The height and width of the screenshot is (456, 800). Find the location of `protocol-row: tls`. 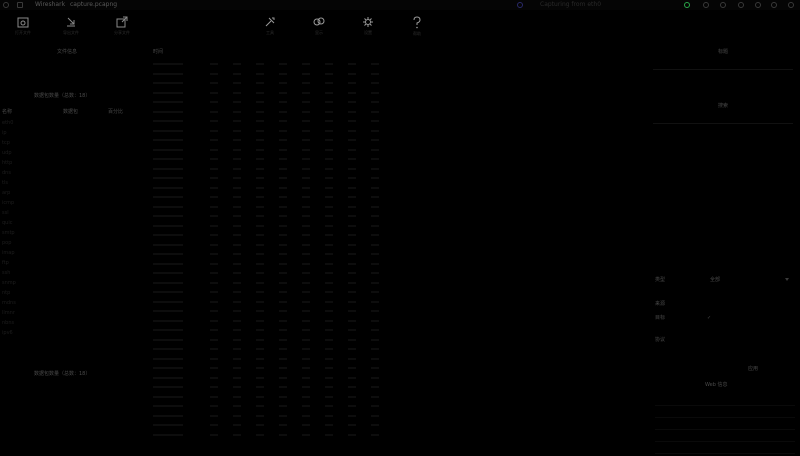

protocol-row: tls is located at coordinates (72, 185).